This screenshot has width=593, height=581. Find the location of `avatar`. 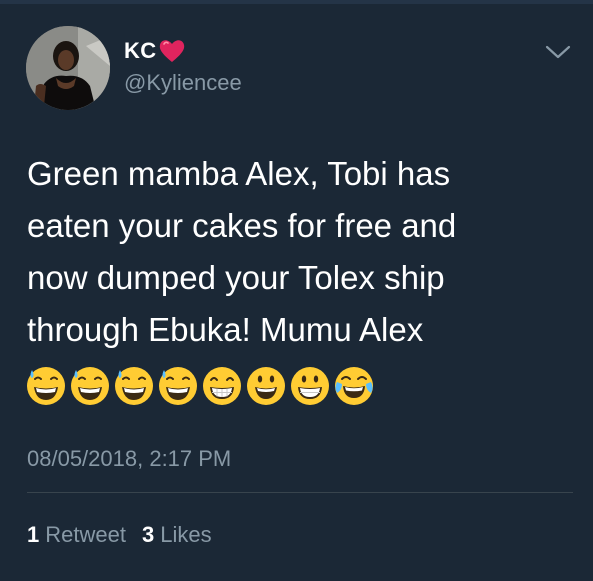

avatar is located at coordinates (68, 68).